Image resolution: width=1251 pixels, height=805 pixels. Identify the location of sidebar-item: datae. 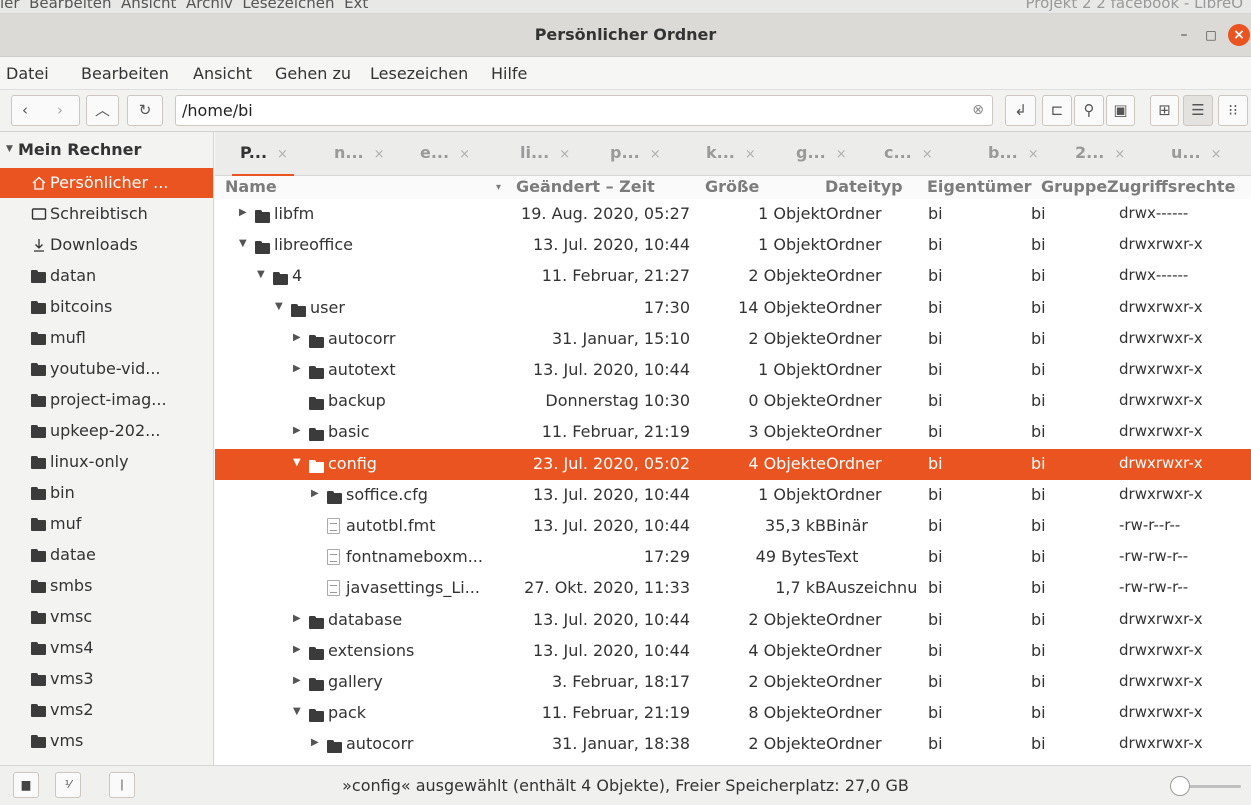
(106, 555).